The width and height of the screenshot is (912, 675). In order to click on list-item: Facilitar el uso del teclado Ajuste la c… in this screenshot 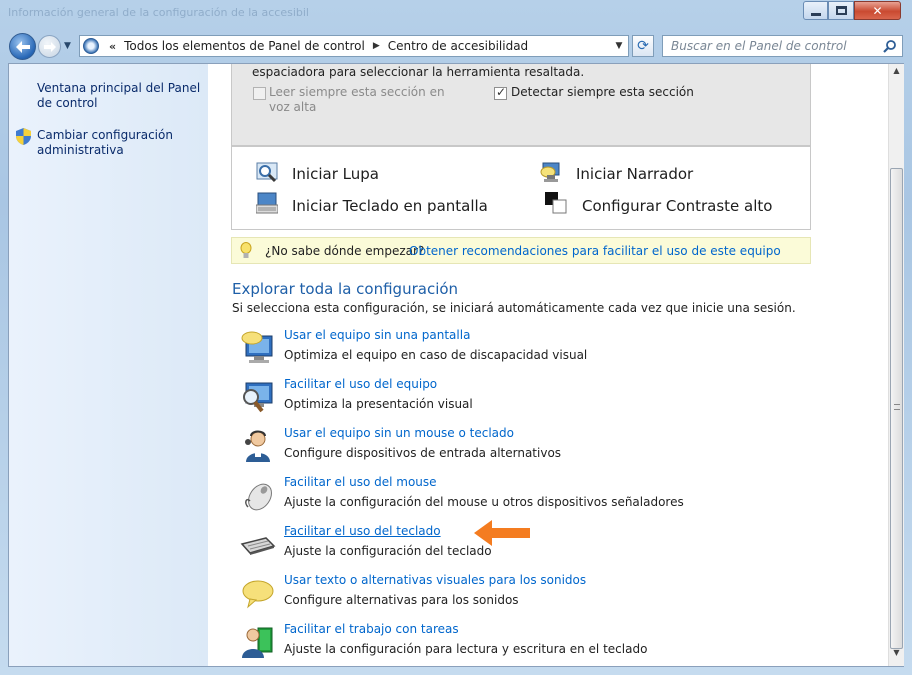, I will do `click(538, 548)`.